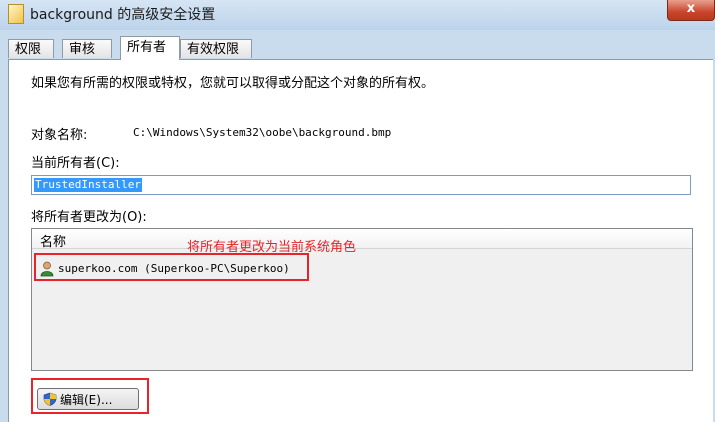 The image size is (715, 422). What do you see at coordinates (123, 15) in the screenshot?
I see `window-title: background 的高级安全设置` at bounding box center [123, 15].